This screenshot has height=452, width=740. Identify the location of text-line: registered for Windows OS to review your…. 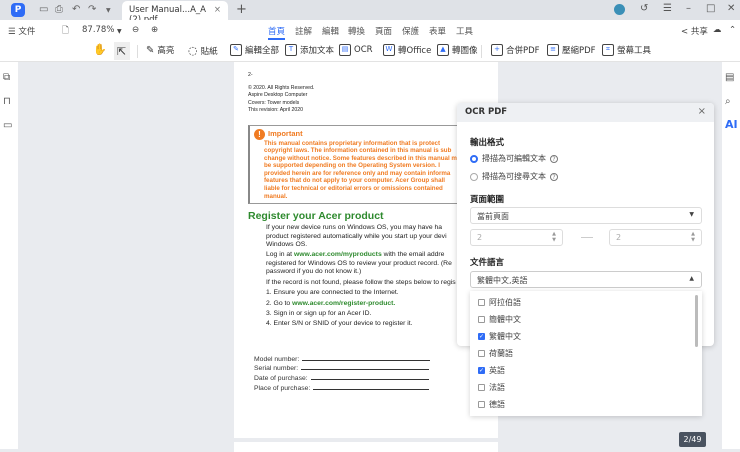
(359, 263).